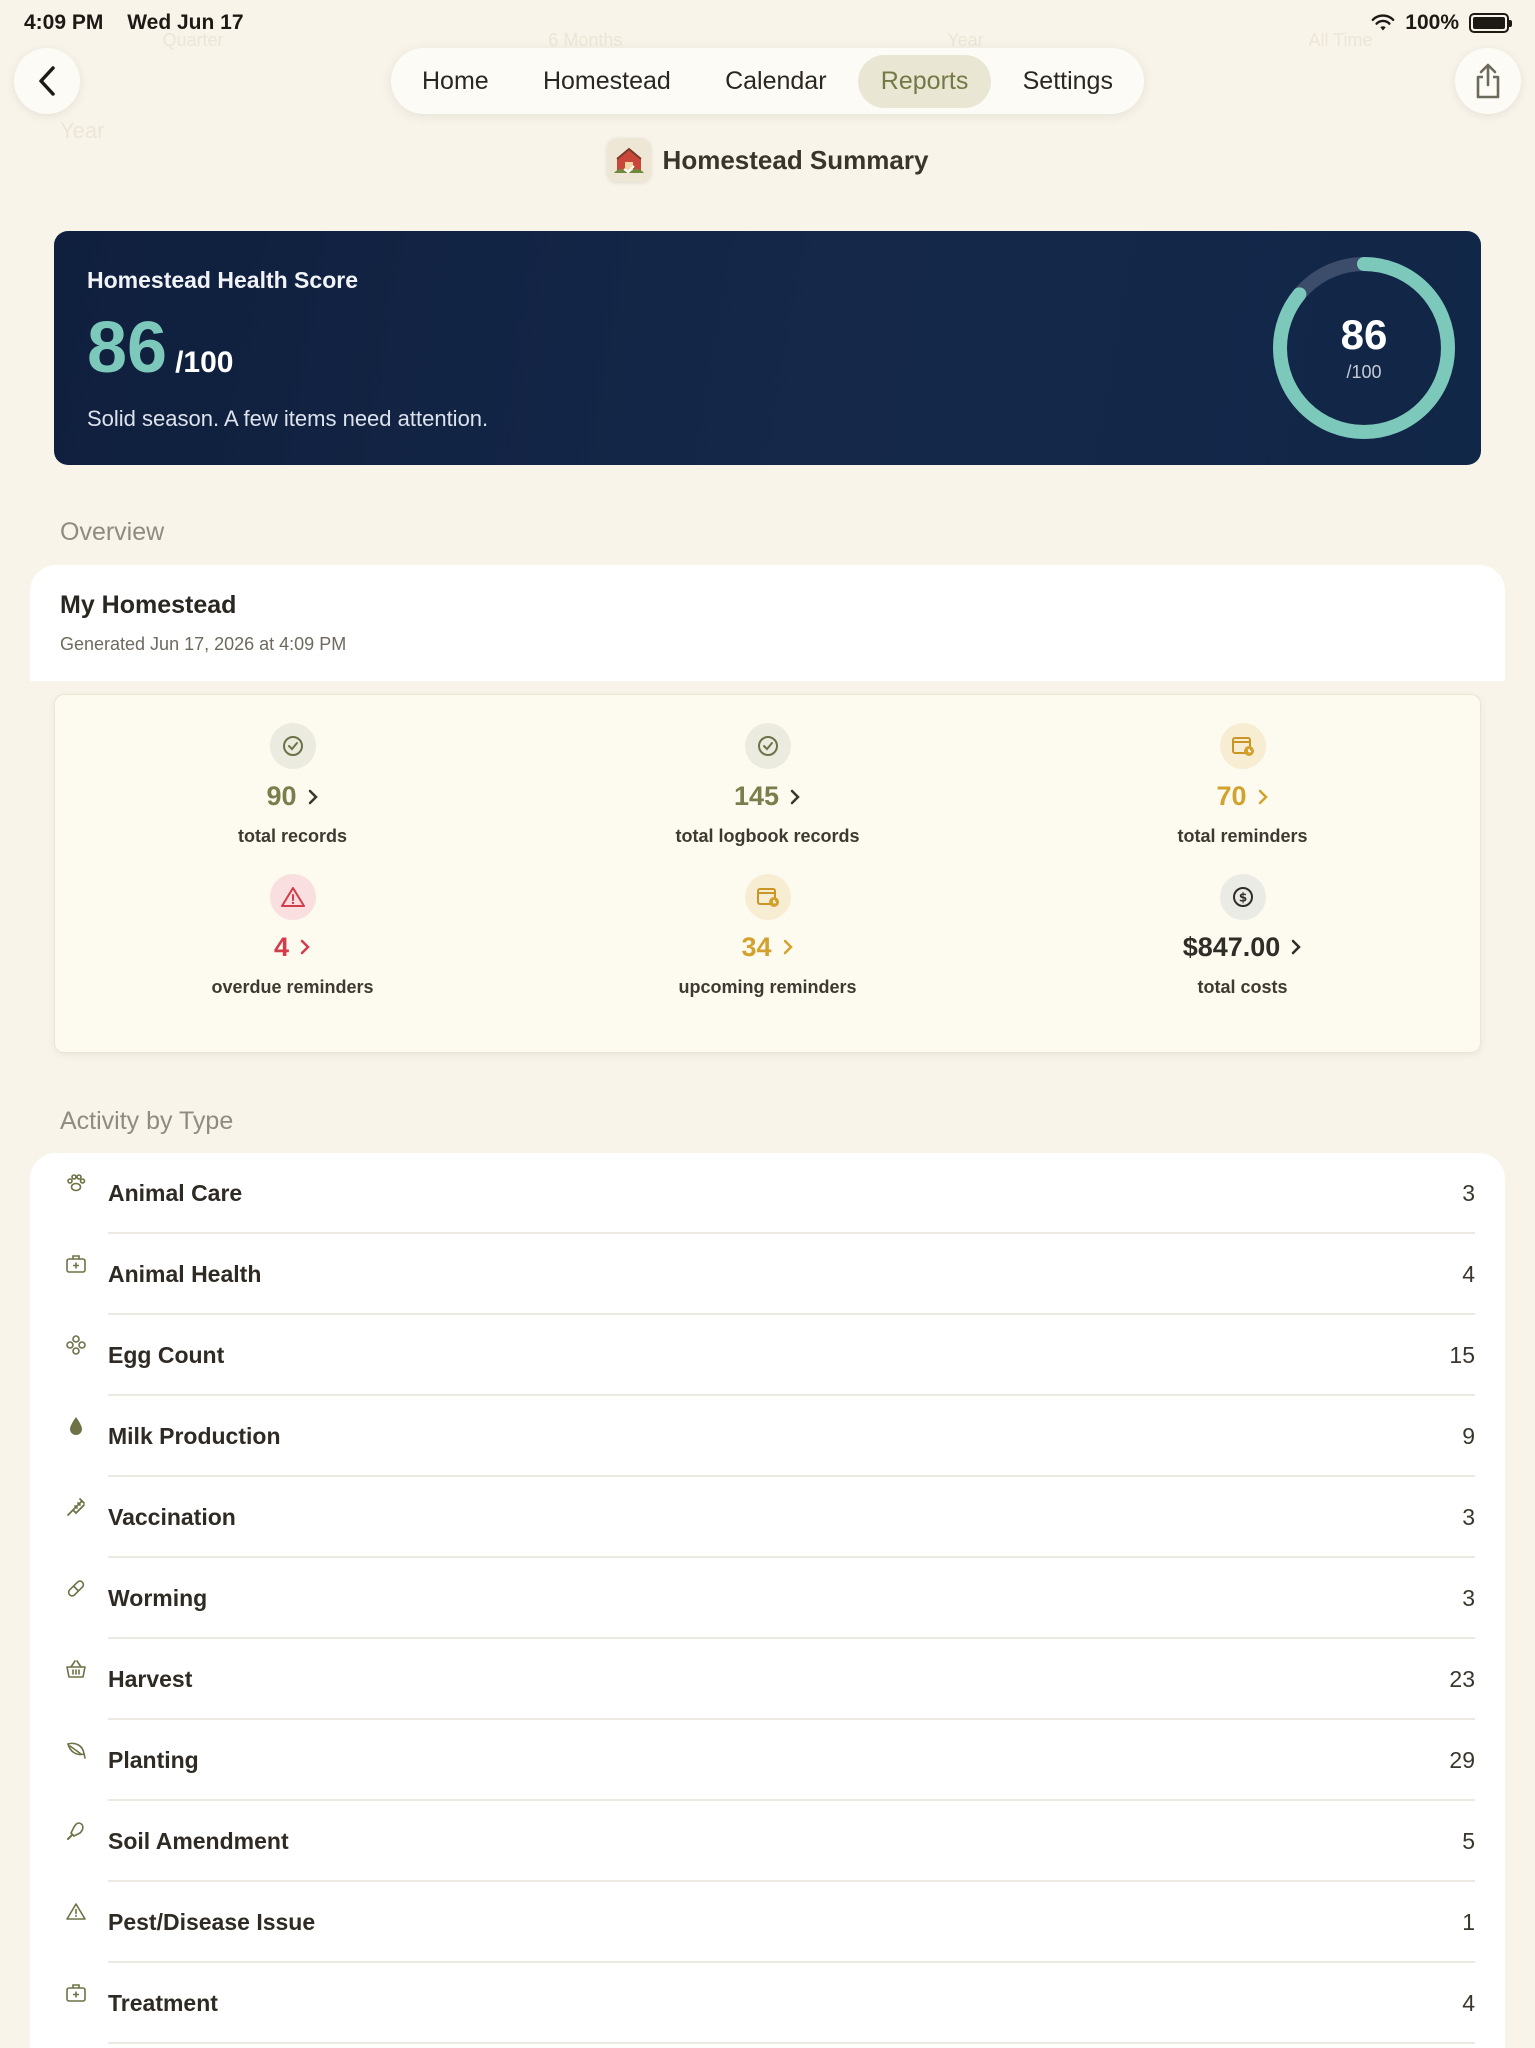 The width and height of the screenshot is (1535, 2048). Describe the element at coordinates (292, 986) in the screenshot. I see `stat-label: overdue reminders` at that location.